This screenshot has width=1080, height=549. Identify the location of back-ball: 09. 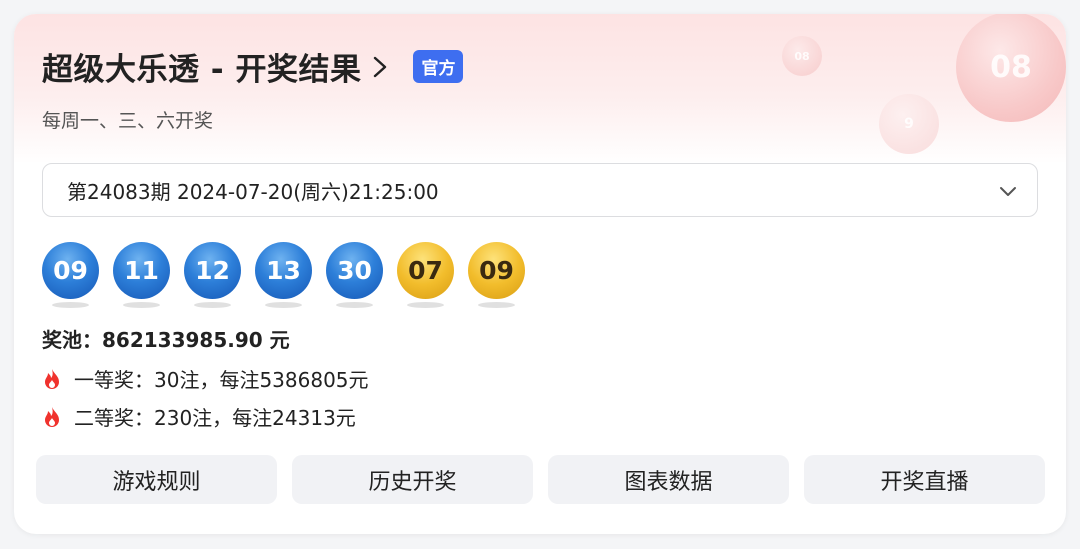
(496, 275).